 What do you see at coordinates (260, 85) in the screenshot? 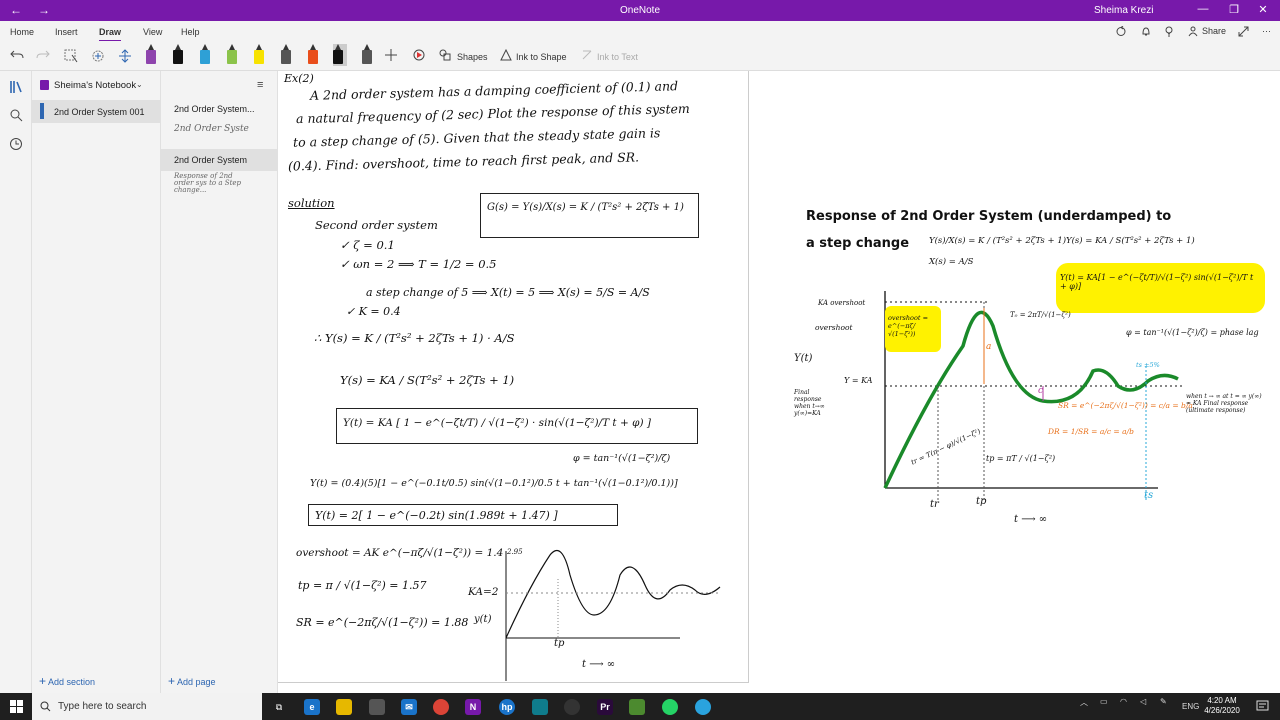
I see `sort-icon: ≡` at bounding box center [260, 85].